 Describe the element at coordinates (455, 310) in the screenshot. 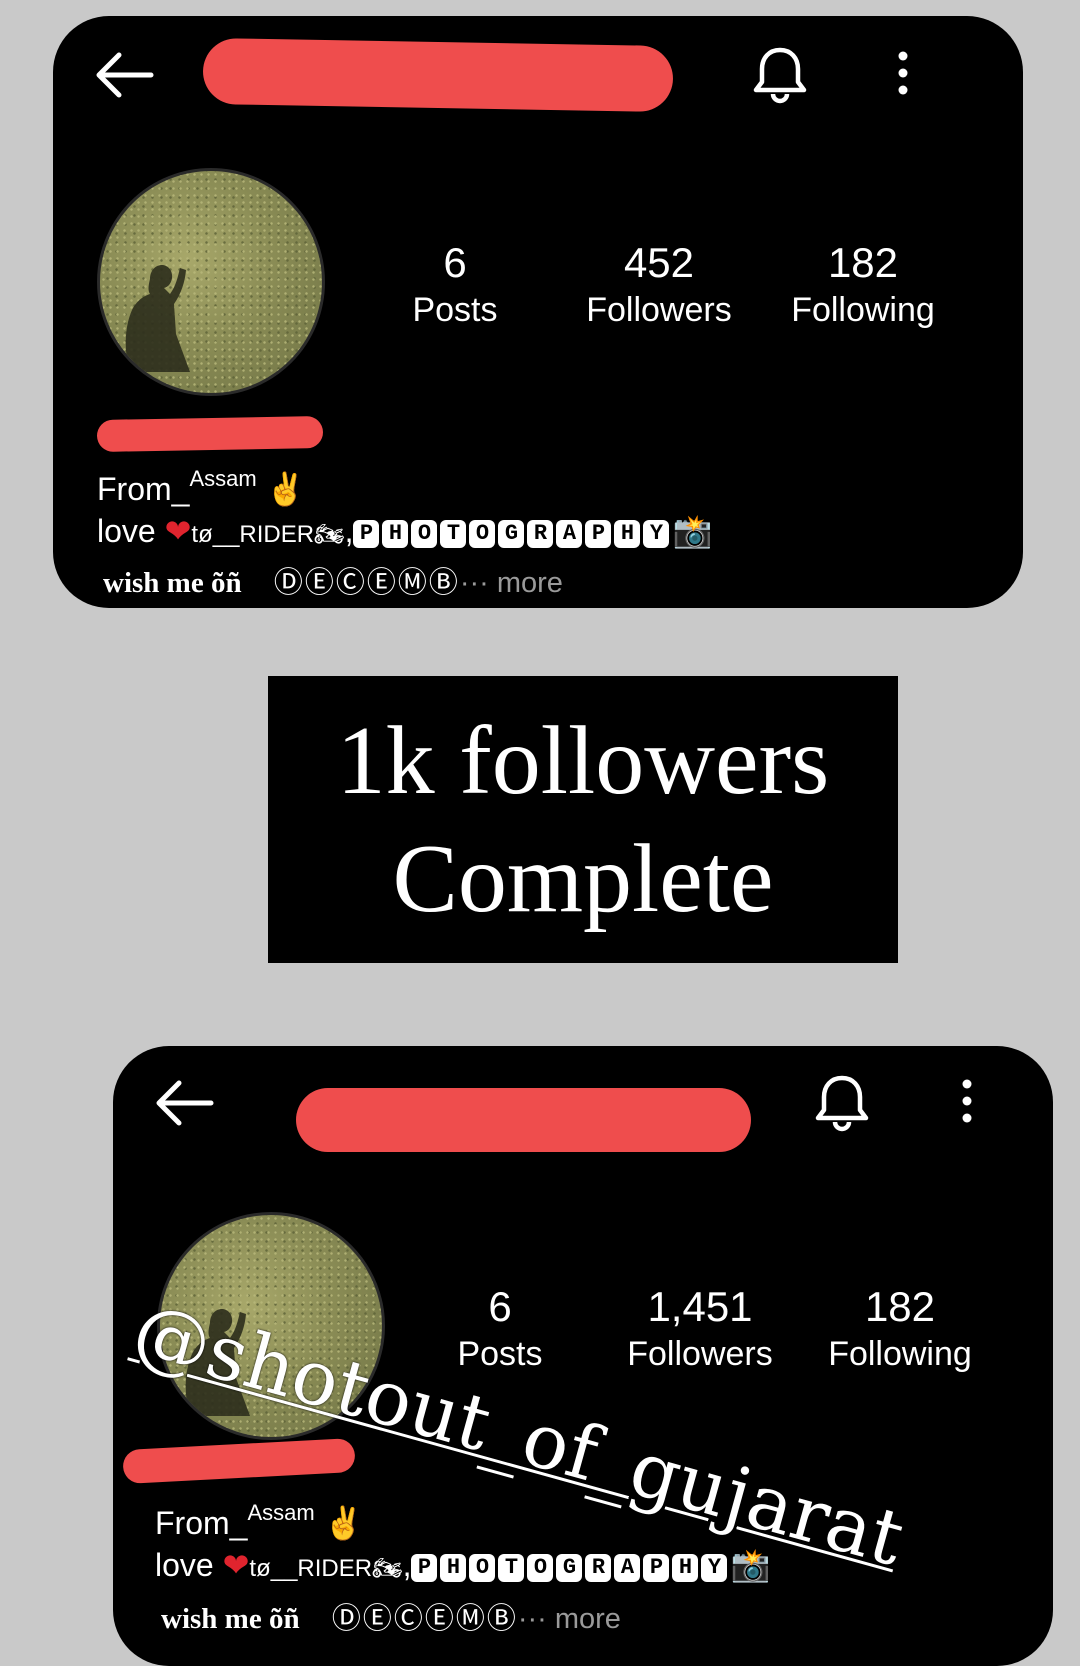

I see `posts-label: Posts` at that location.